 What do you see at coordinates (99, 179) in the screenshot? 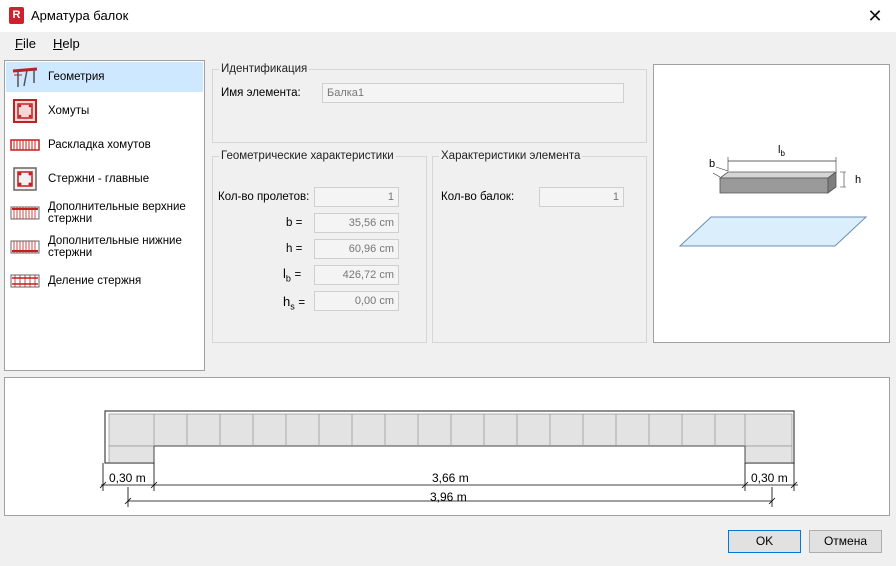
I see `nav-label: Стержни - главные` at bounding box center [99, 179].